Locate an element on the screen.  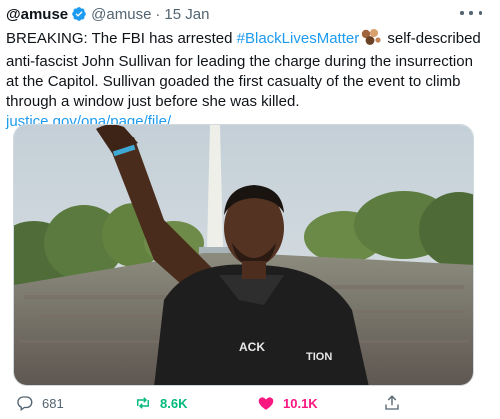
hashtag-link: #BlackLivesMatter is located at coordinates (298, 38).